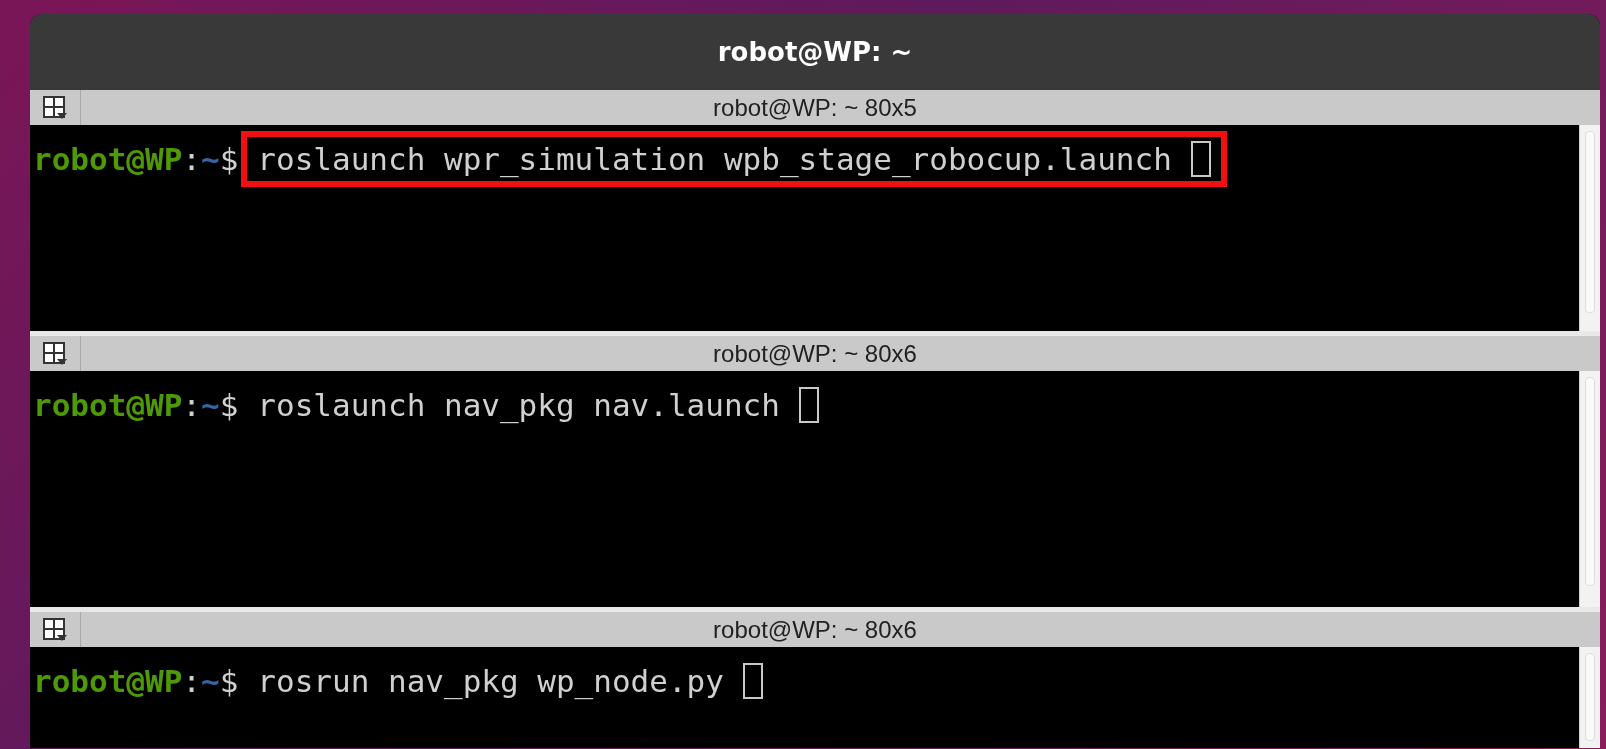 The image size is (1606, 749). I want to click on command-text: rosrun nav_pkg wp_node.py, so click(490, 681).